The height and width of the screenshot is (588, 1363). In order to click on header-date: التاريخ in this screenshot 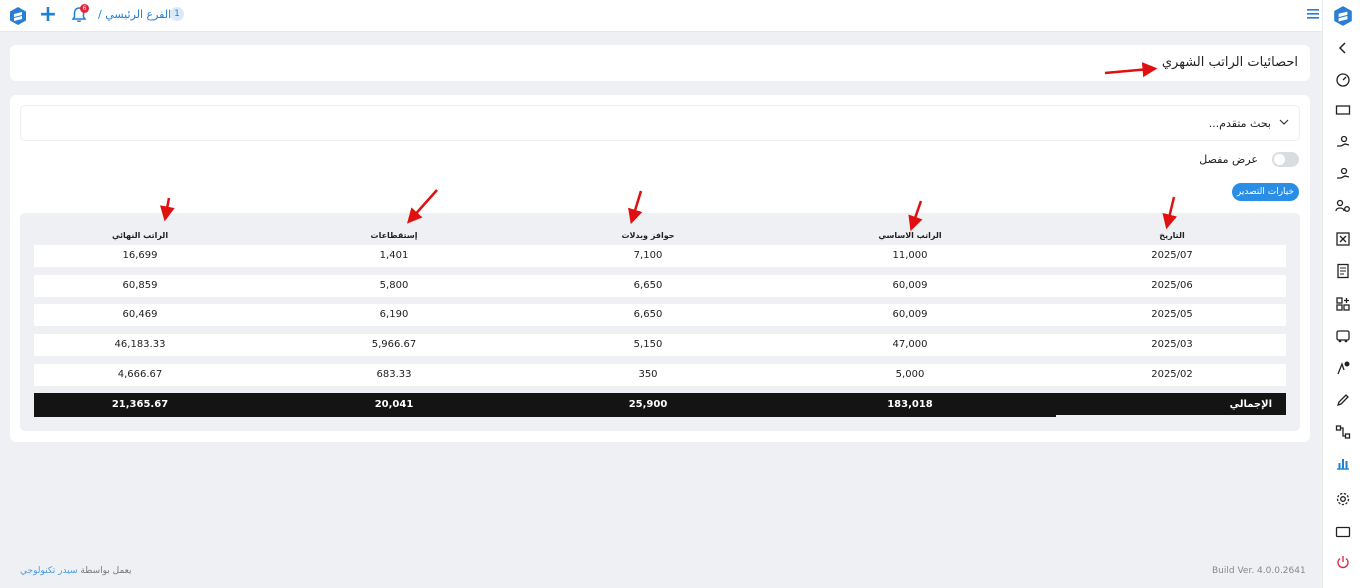, I will do `click(1172, 235)`.